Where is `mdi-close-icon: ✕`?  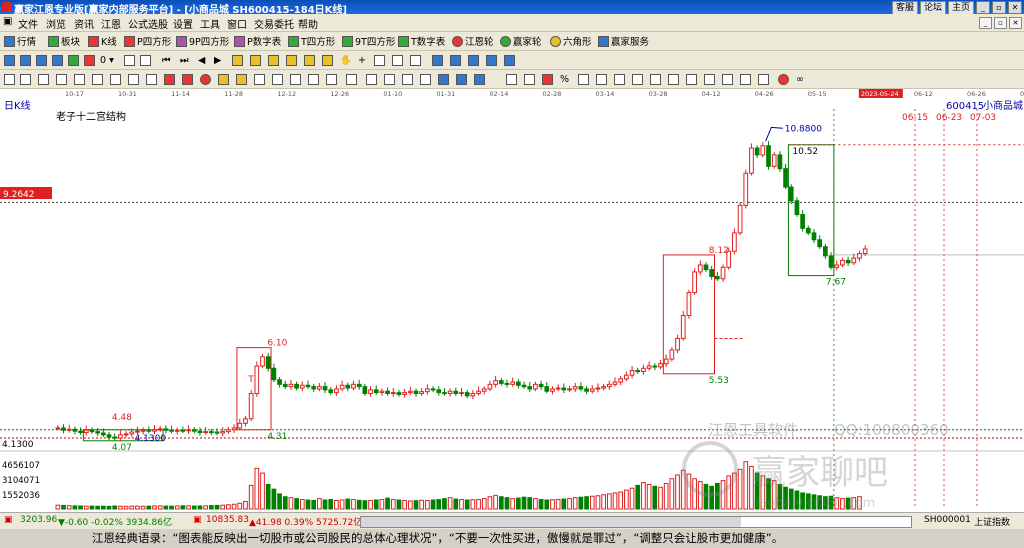 mdi-close-icon: ✕ is located at coordinates (1015, 23).